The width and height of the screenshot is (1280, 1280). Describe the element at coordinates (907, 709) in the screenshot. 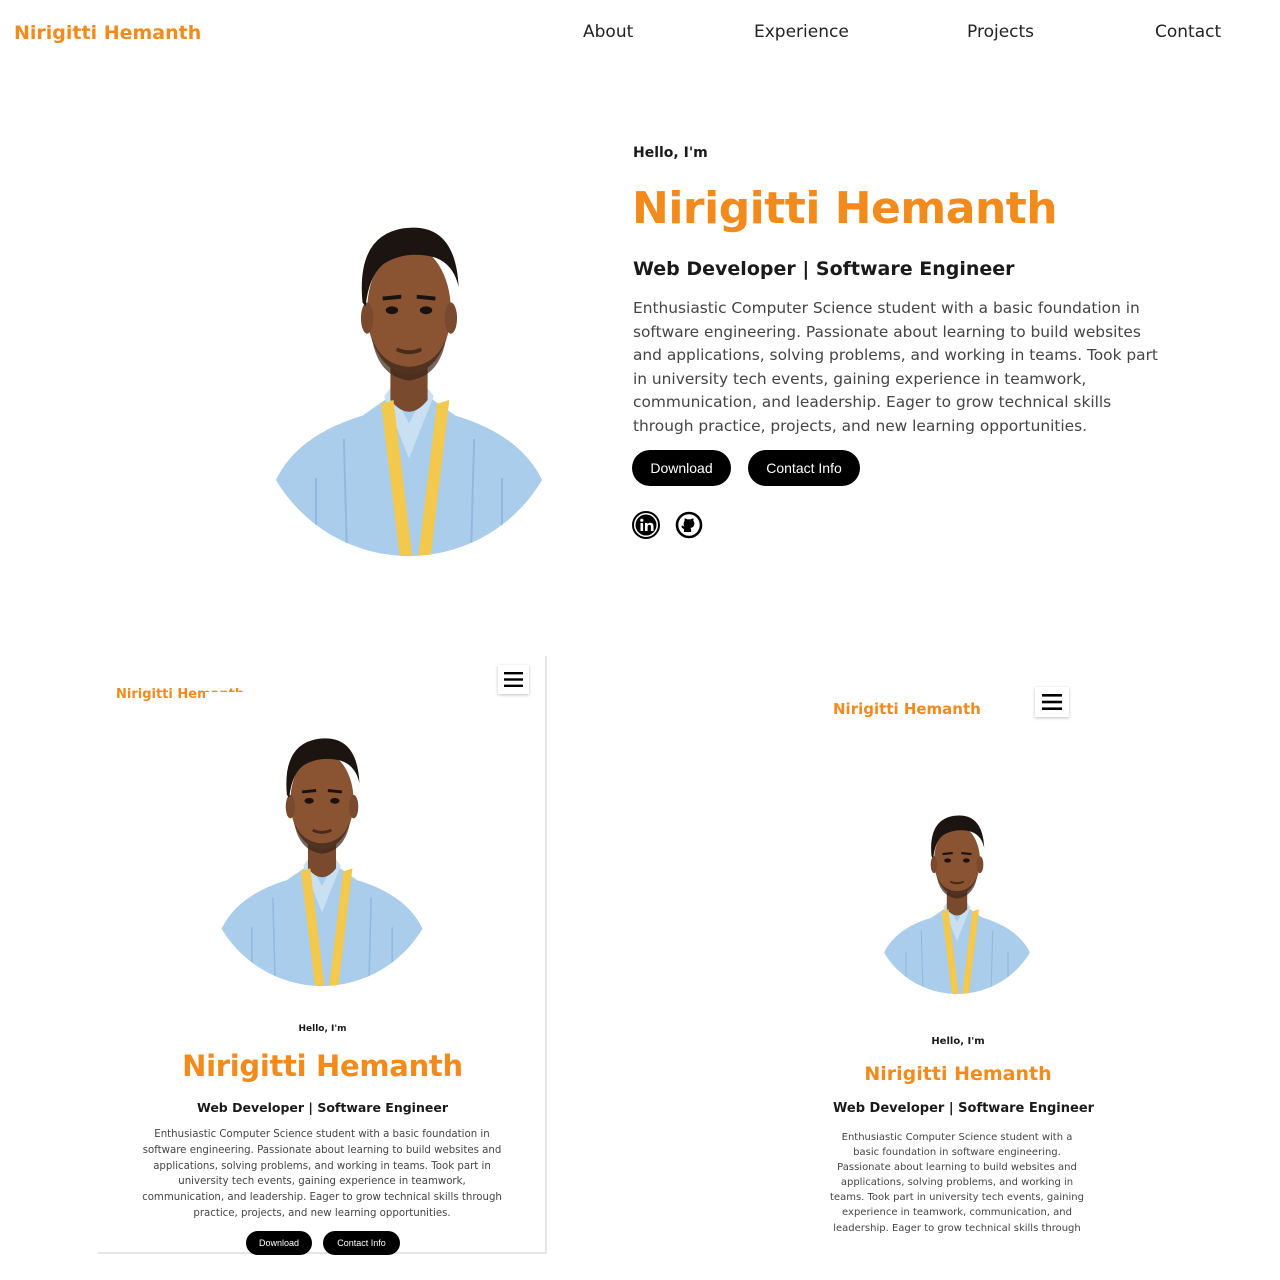

I see `mobile-brand-logo: Nirigitti Hemanth` at that location.